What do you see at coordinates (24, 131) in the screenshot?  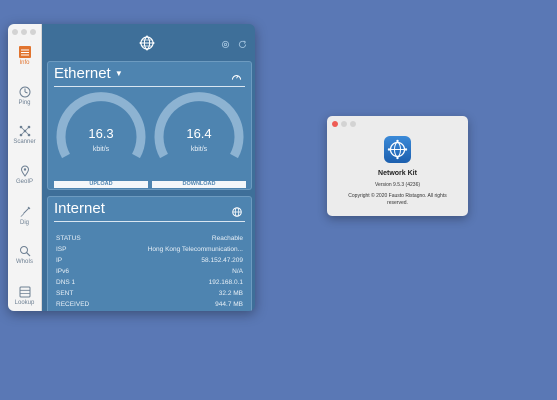 I see `scanner-icon` at bounding box center [24, 131].